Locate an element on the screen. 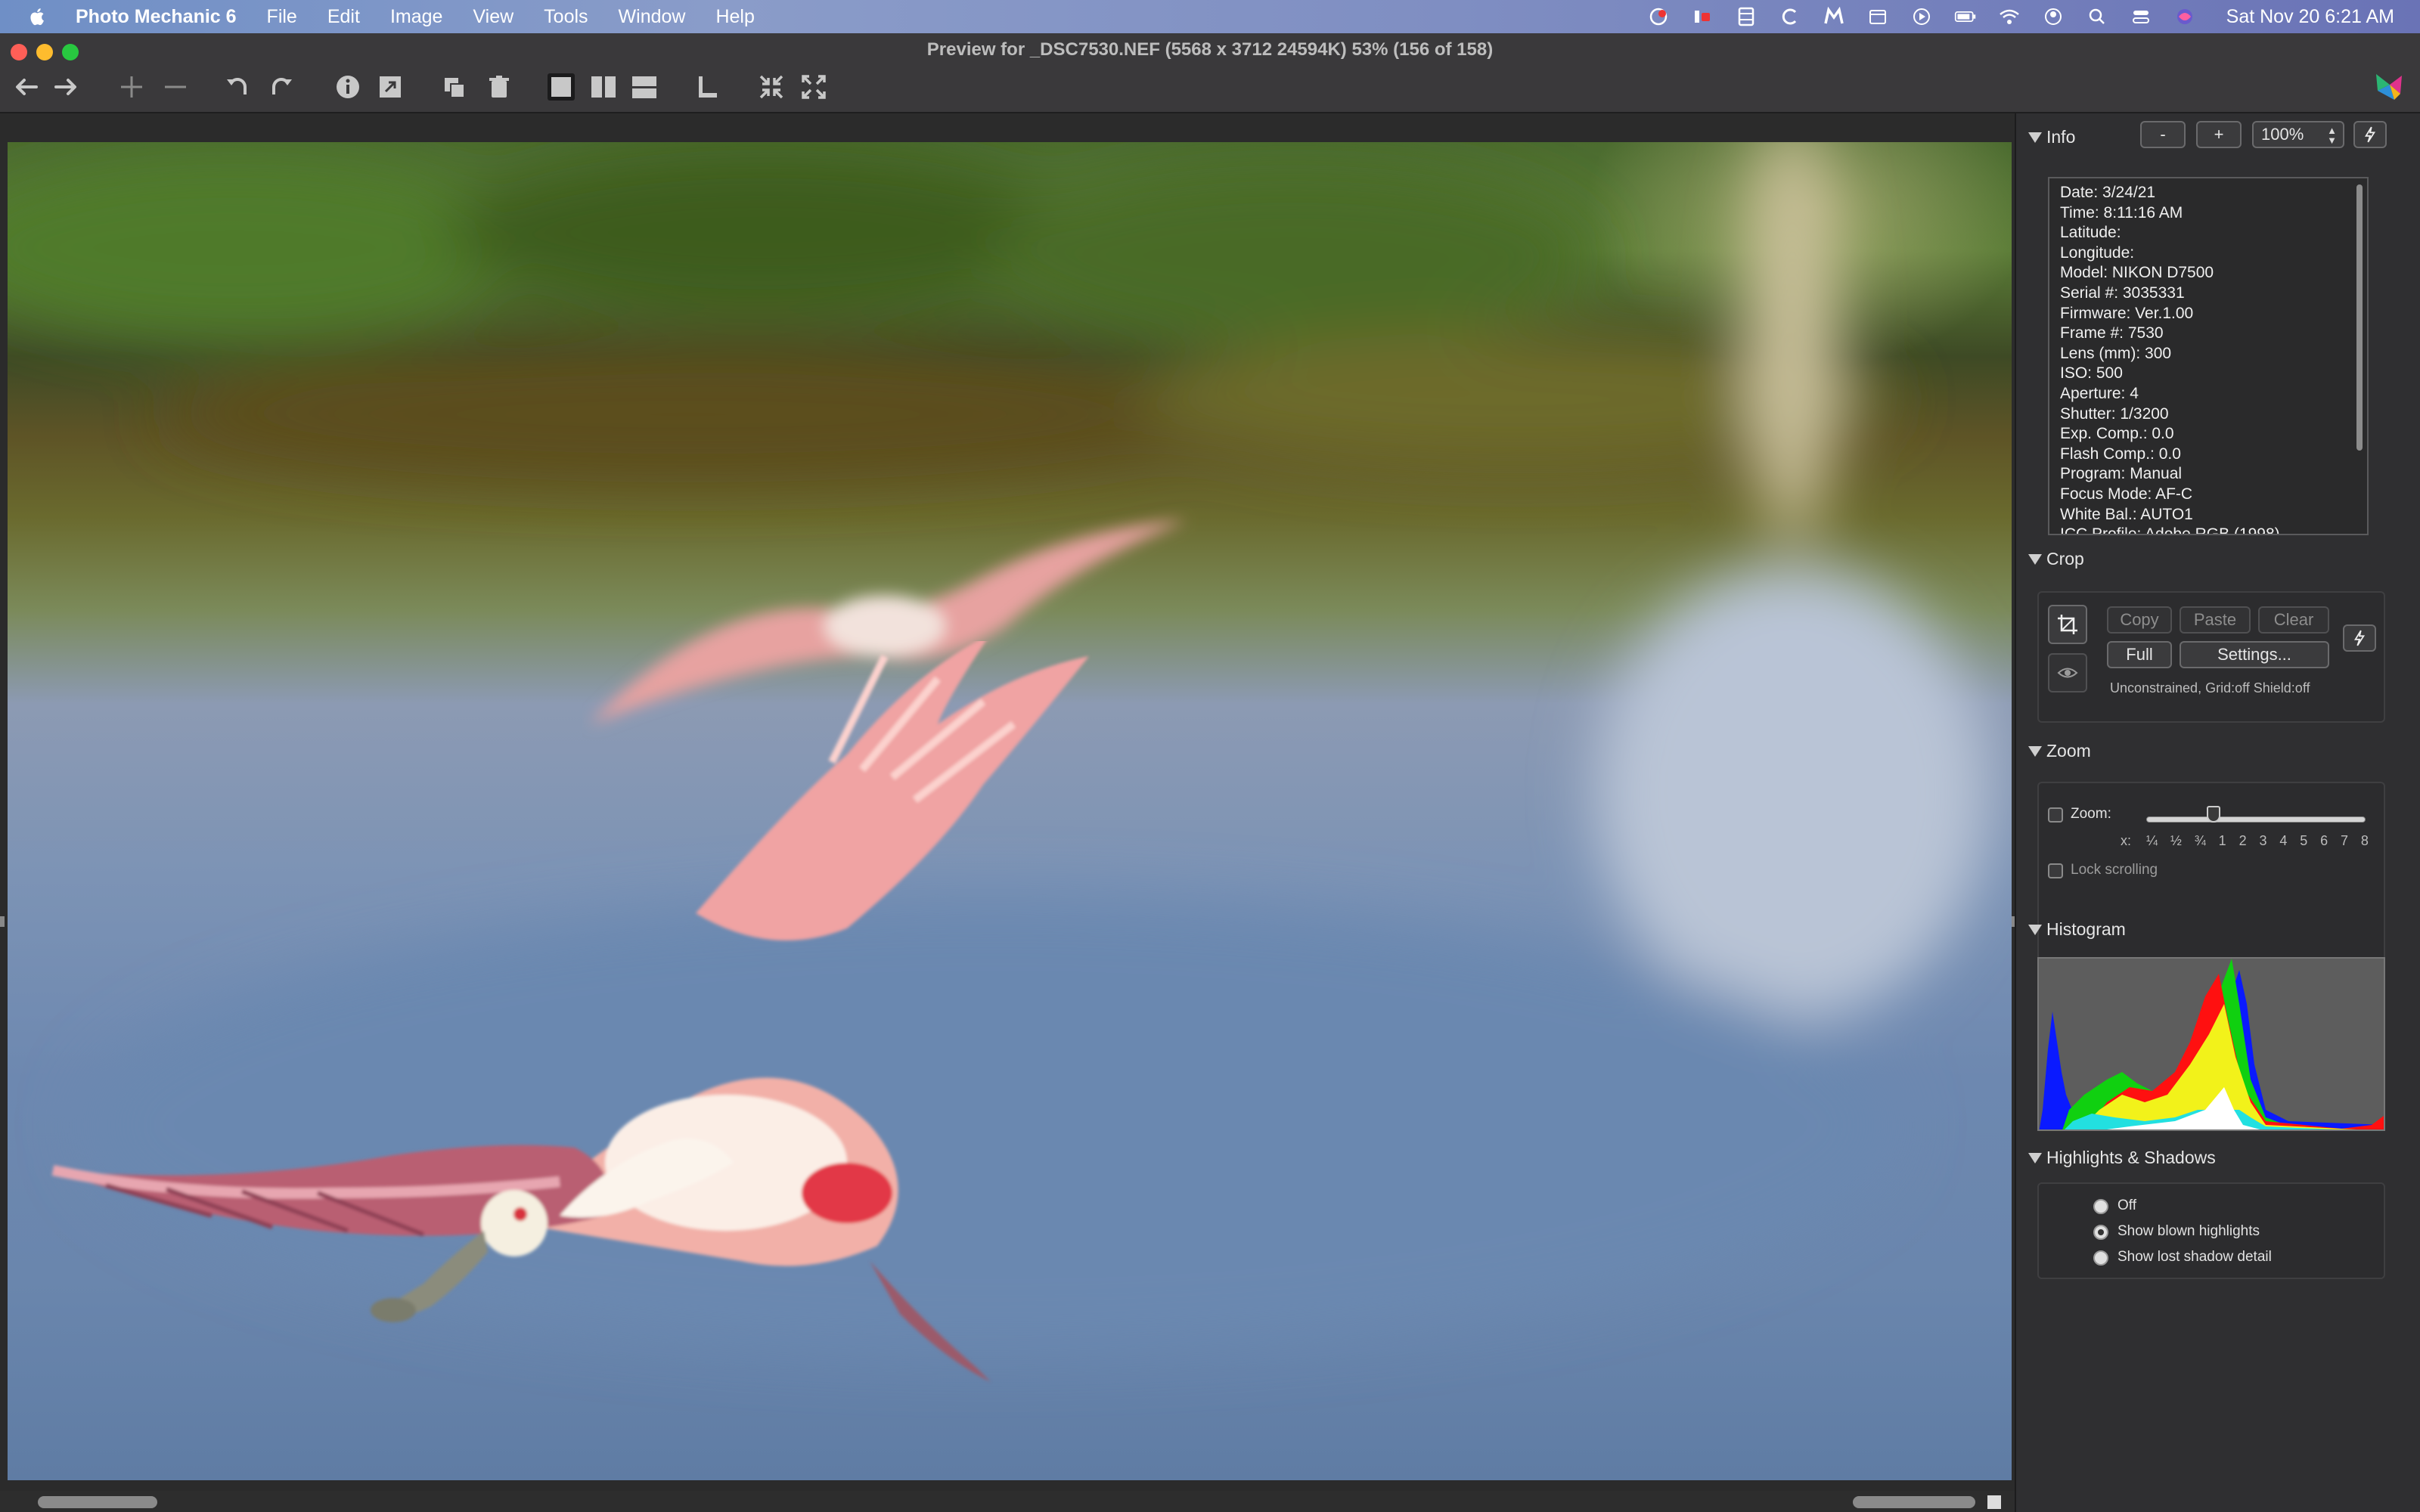  horizontal-scrollbar is located at coordinates (1007, 1501).